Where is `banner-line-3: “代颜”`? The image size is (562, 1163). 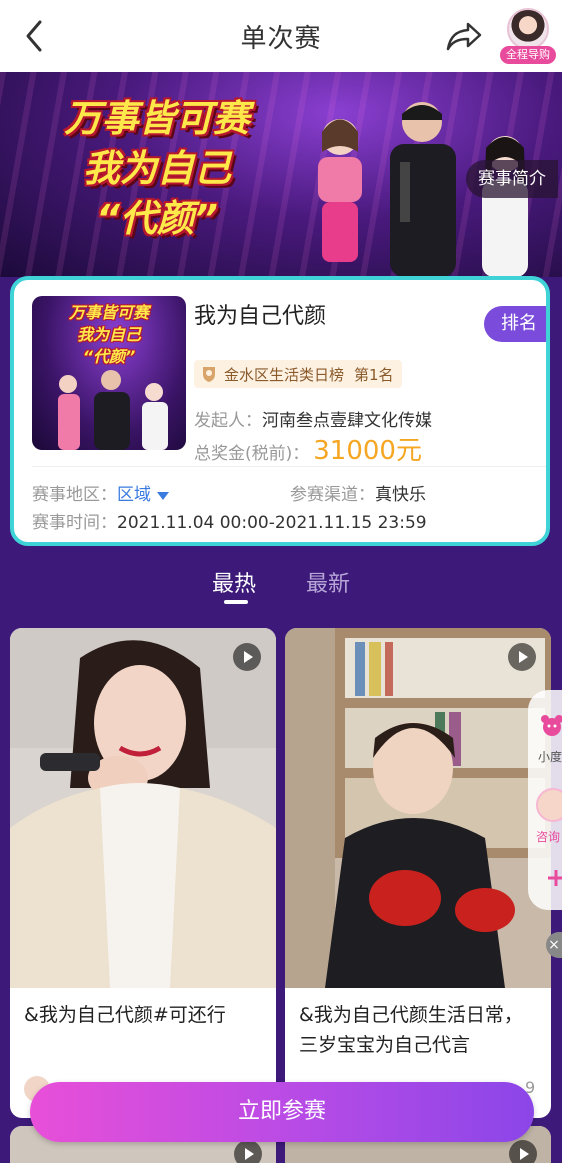
banner-line-3: “代颜” is located at coordinates (157, 218).